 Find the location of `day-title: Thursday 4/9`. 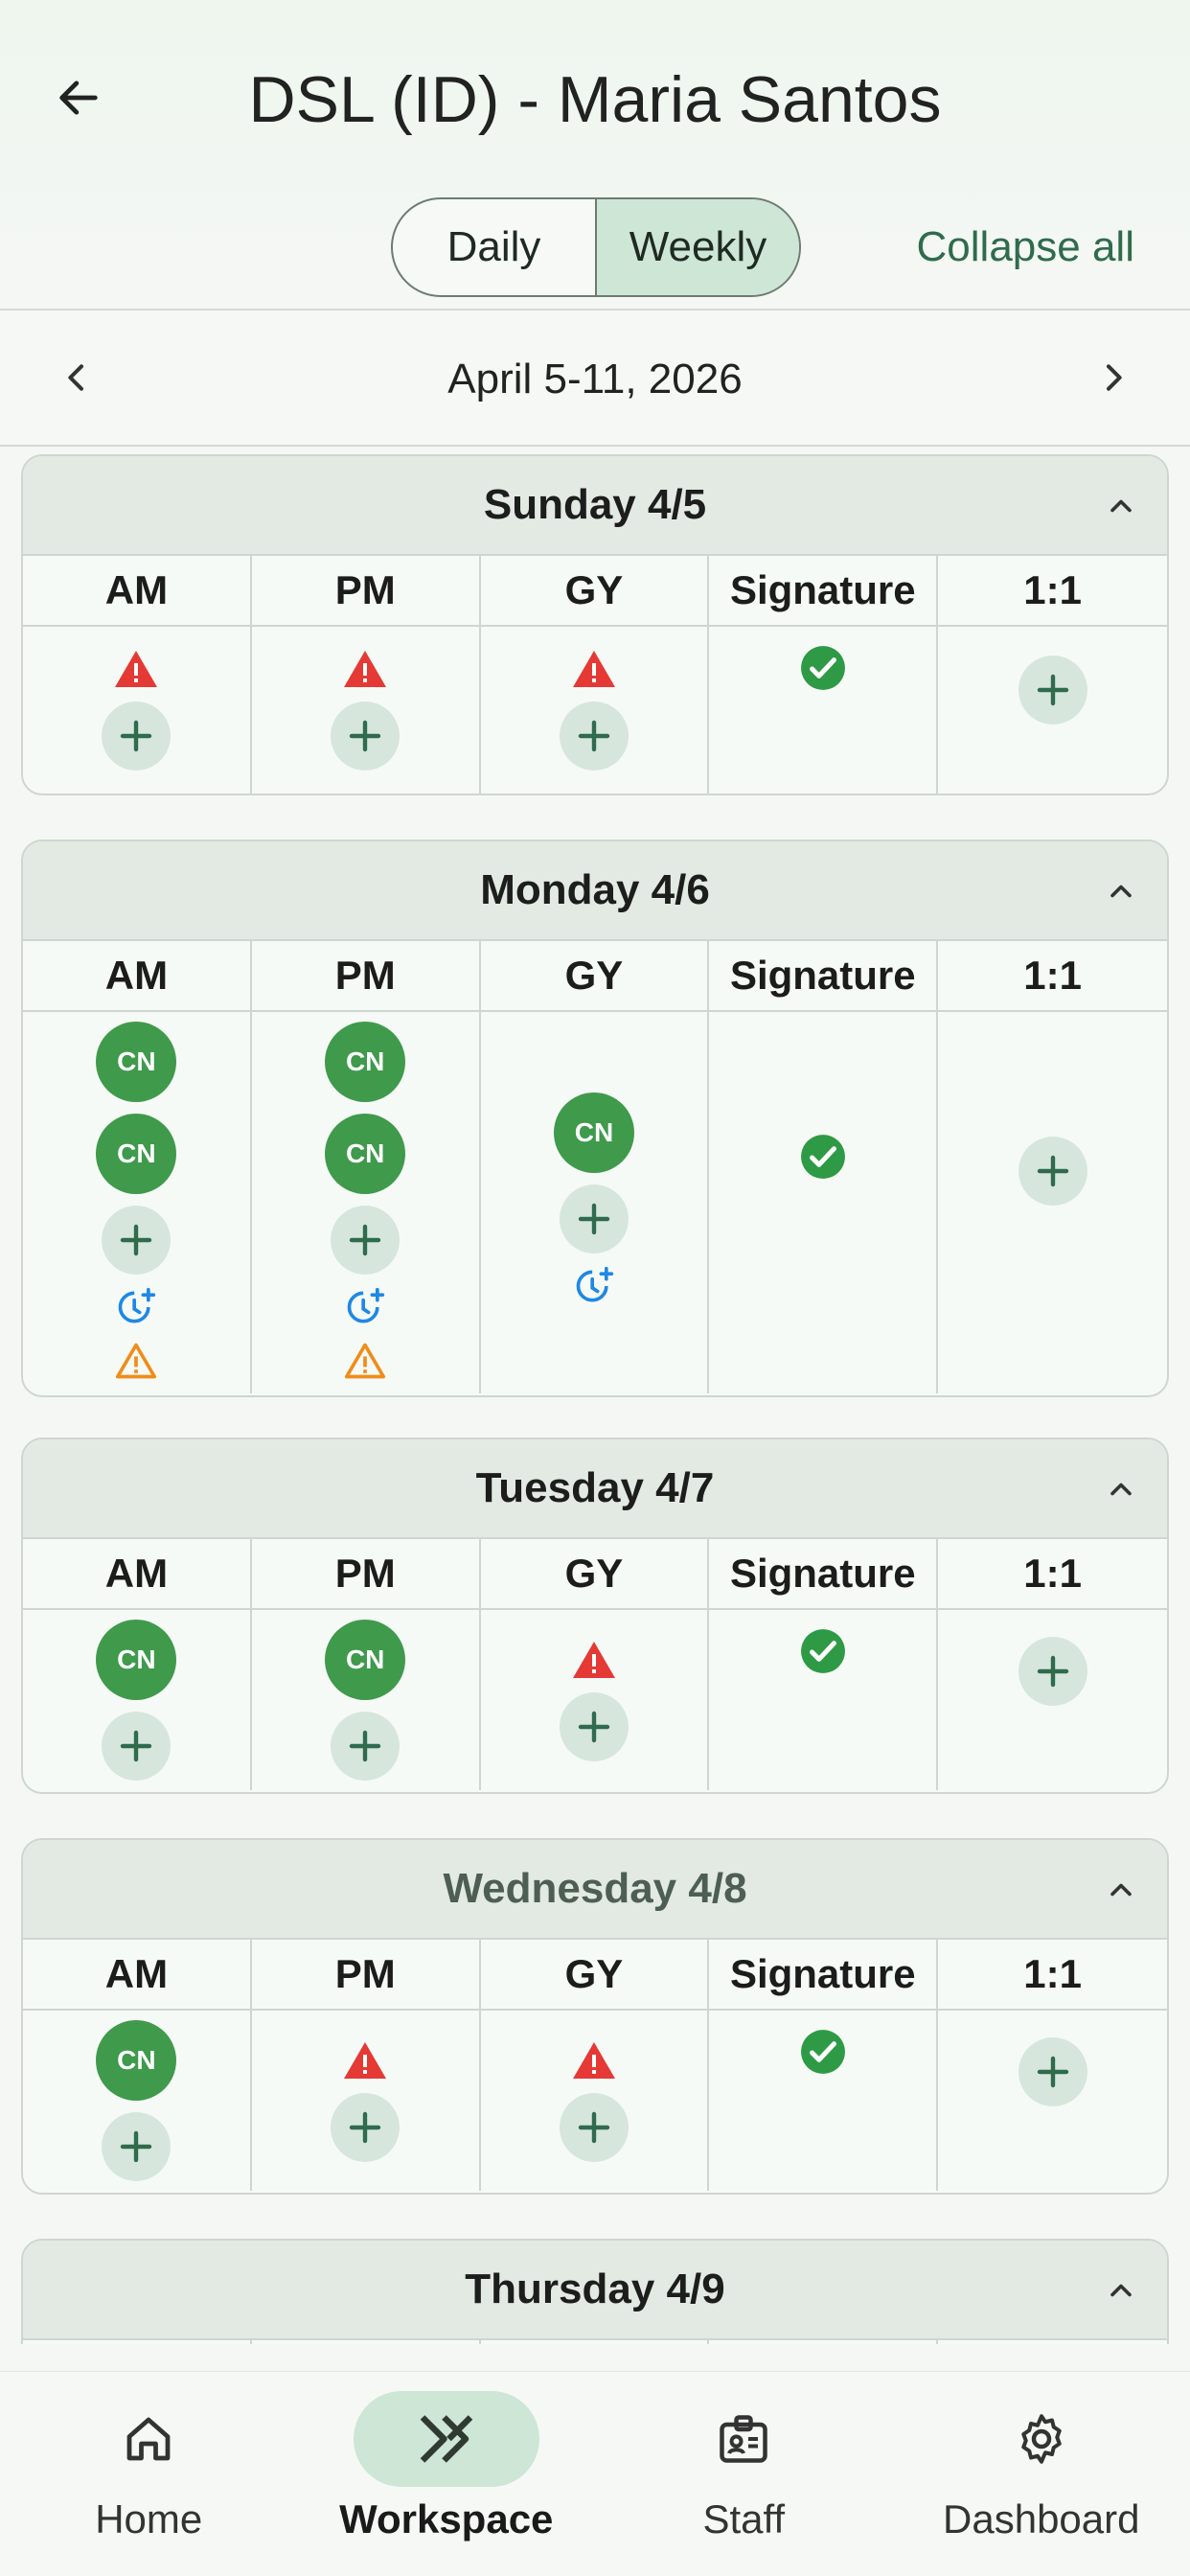

day-title: Thursday 4/9 is located at coordinates (595, 2289).